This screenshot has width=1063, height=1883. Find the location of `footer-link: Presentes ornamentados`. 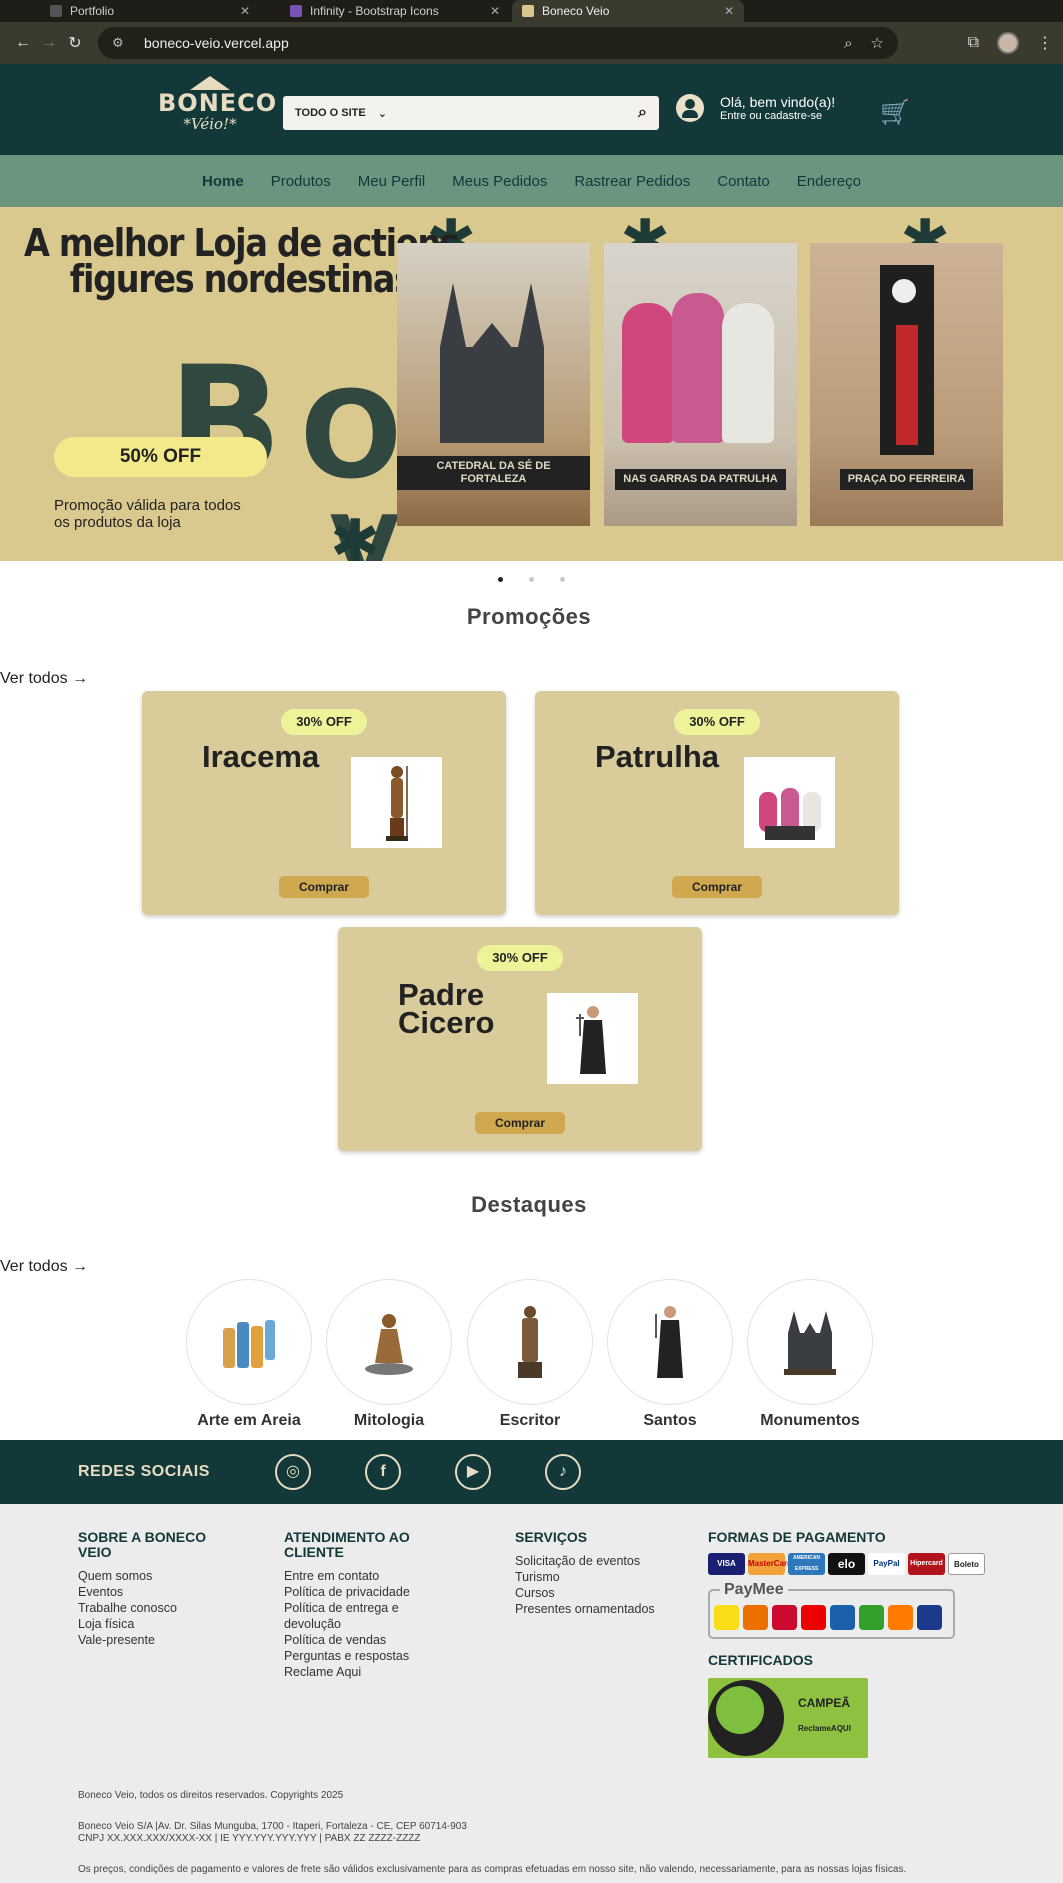

footer-link: Presentes ornamentados is located at coordinates (585, 1609).